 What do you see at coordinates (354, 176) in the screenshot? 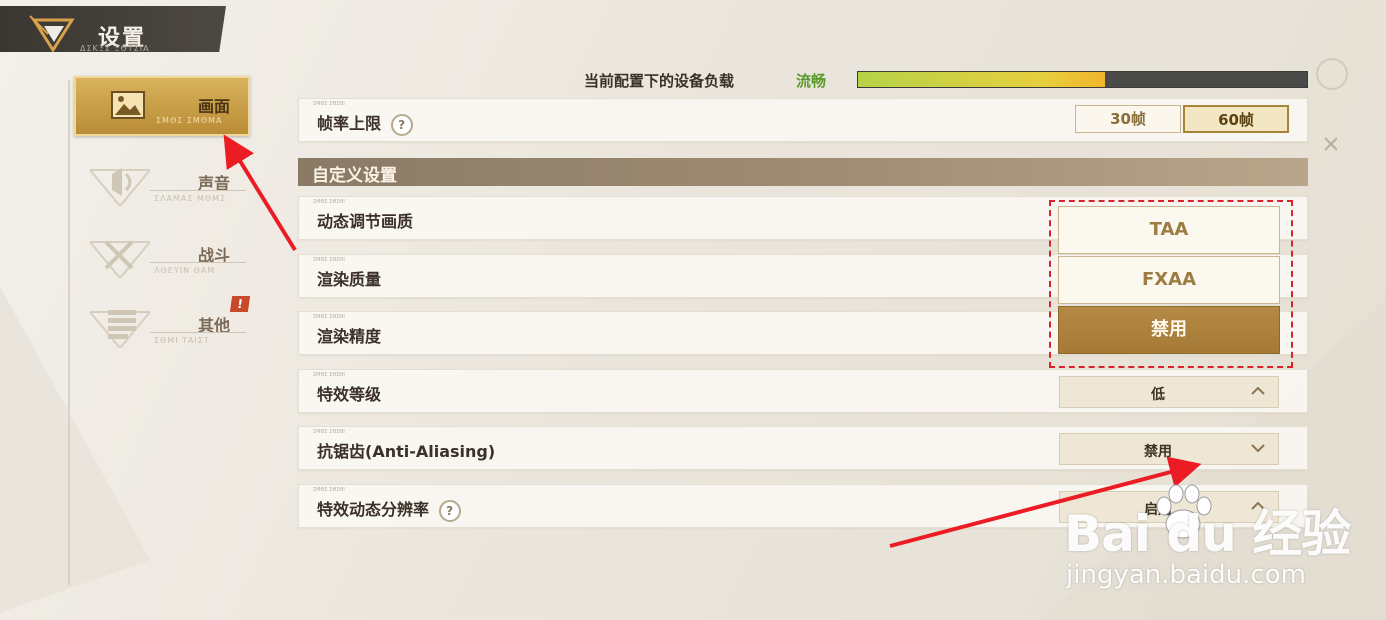
I see `section-title: 自定义设置` at bounding box center [354, 176].